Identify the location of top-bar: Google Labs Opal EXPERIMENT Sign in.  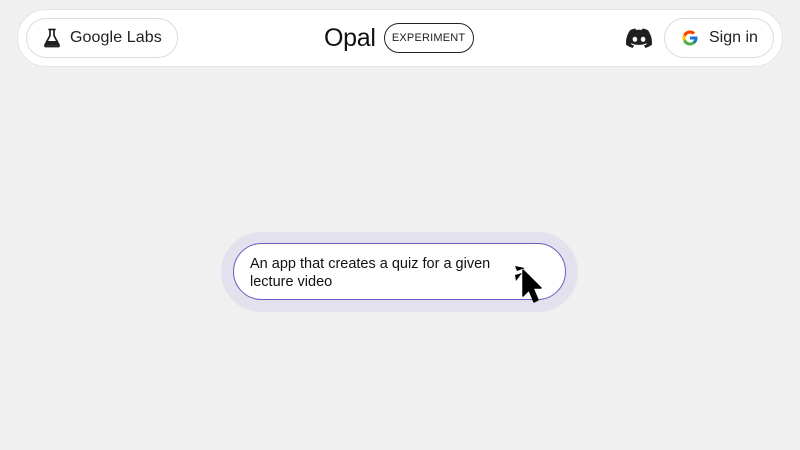
(400, 38).